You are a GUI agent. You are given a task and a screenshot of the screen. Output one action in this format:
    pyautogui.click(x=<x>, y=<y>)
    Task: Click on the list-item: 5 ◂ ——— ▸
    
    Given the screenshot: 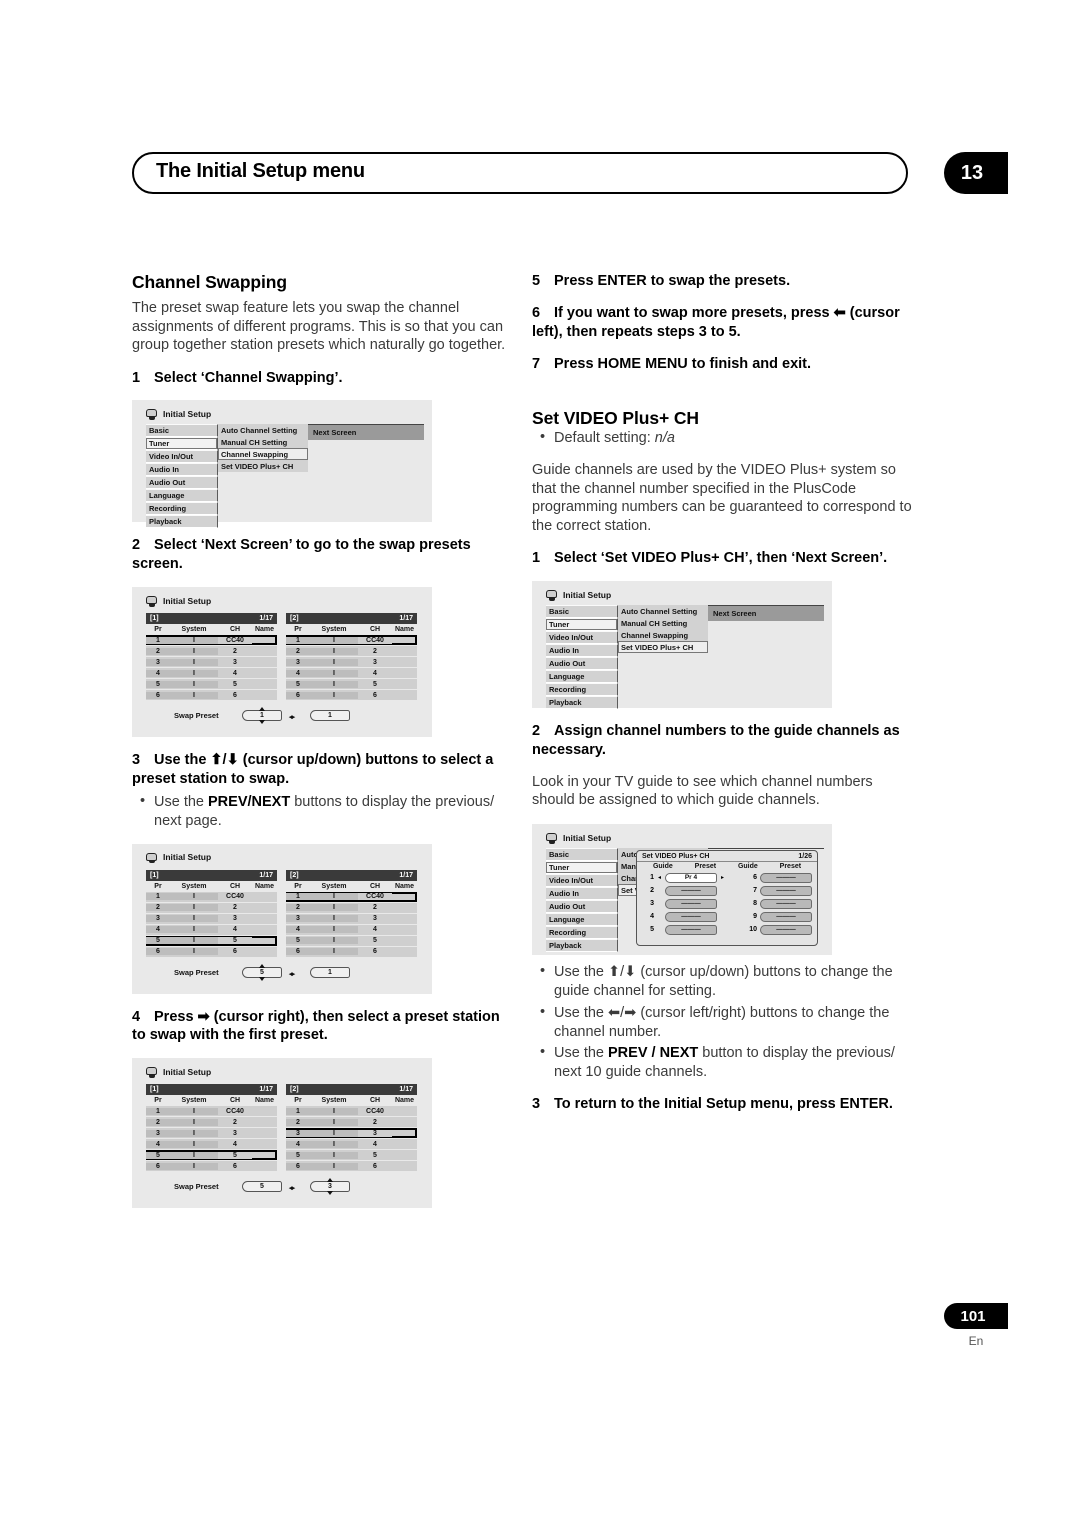 What is the action you would take?
    pyautogui.click(x=683, y=929)
    